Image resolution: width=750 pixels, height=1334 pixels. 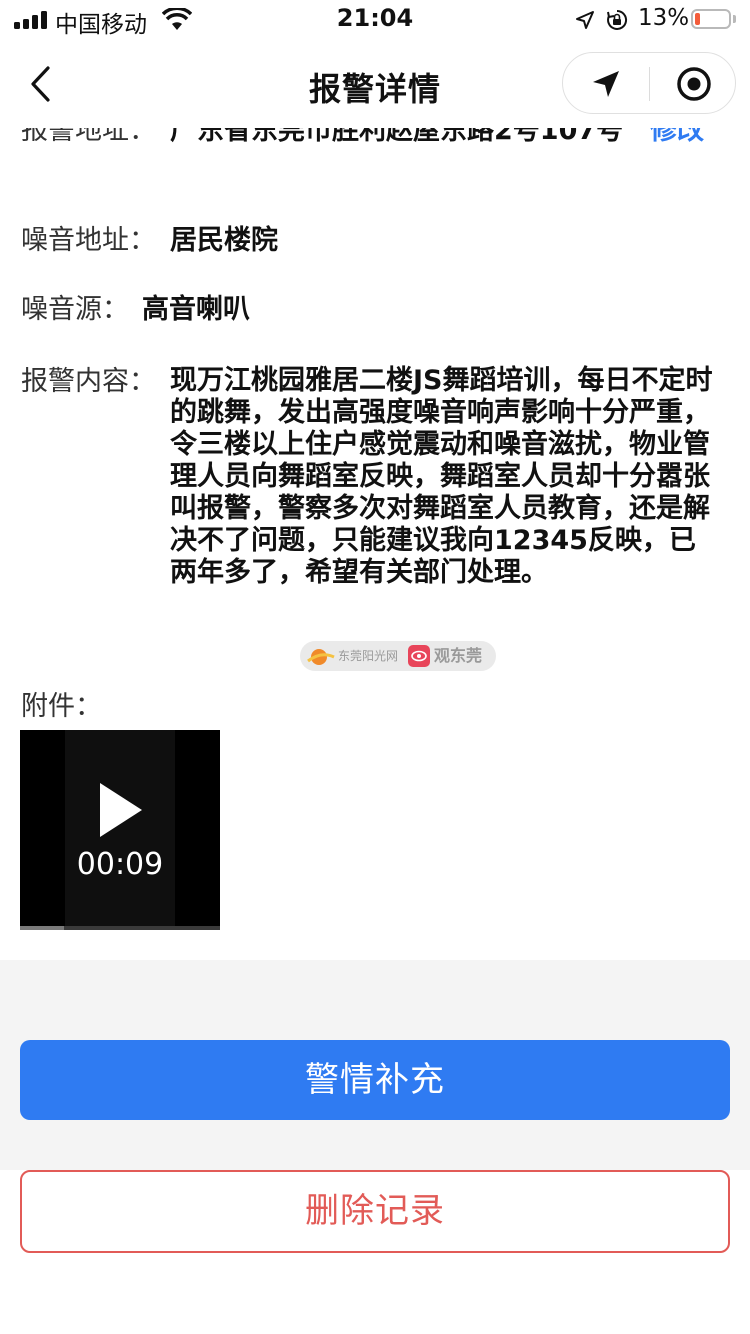 What do you see at coordinates (375, 1080) in the screenshot?
I see `supplement-button: 警情补充` at bounding box center [375, 1080].